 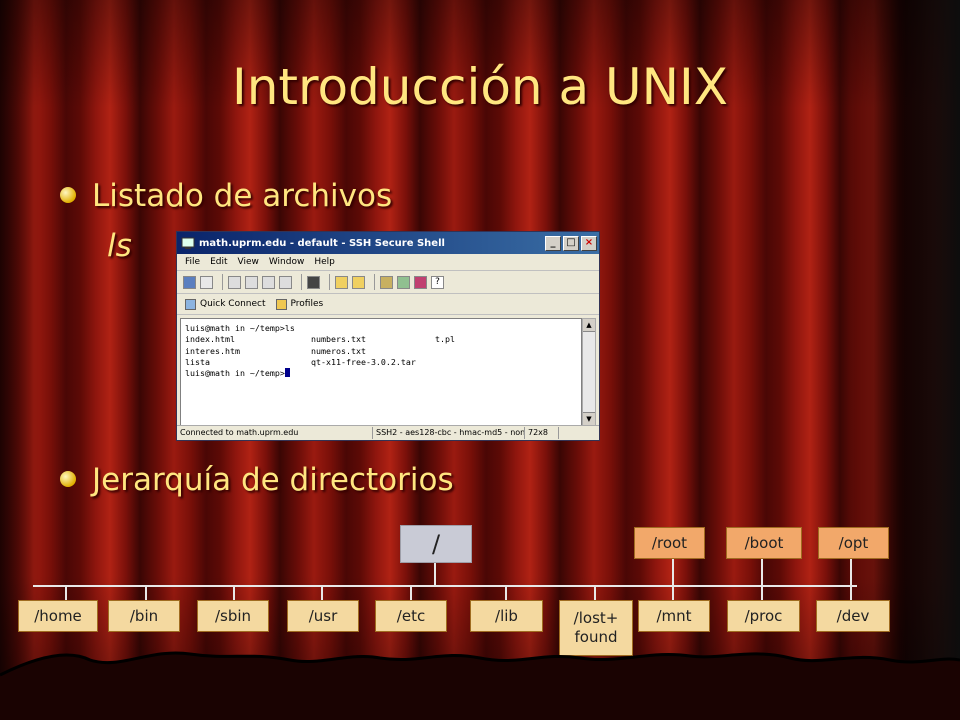 What do you see at coordinates (338, 339) in the screenshot?
I see `terminal-file: numbers.txt` at bounding box center [338, 339].